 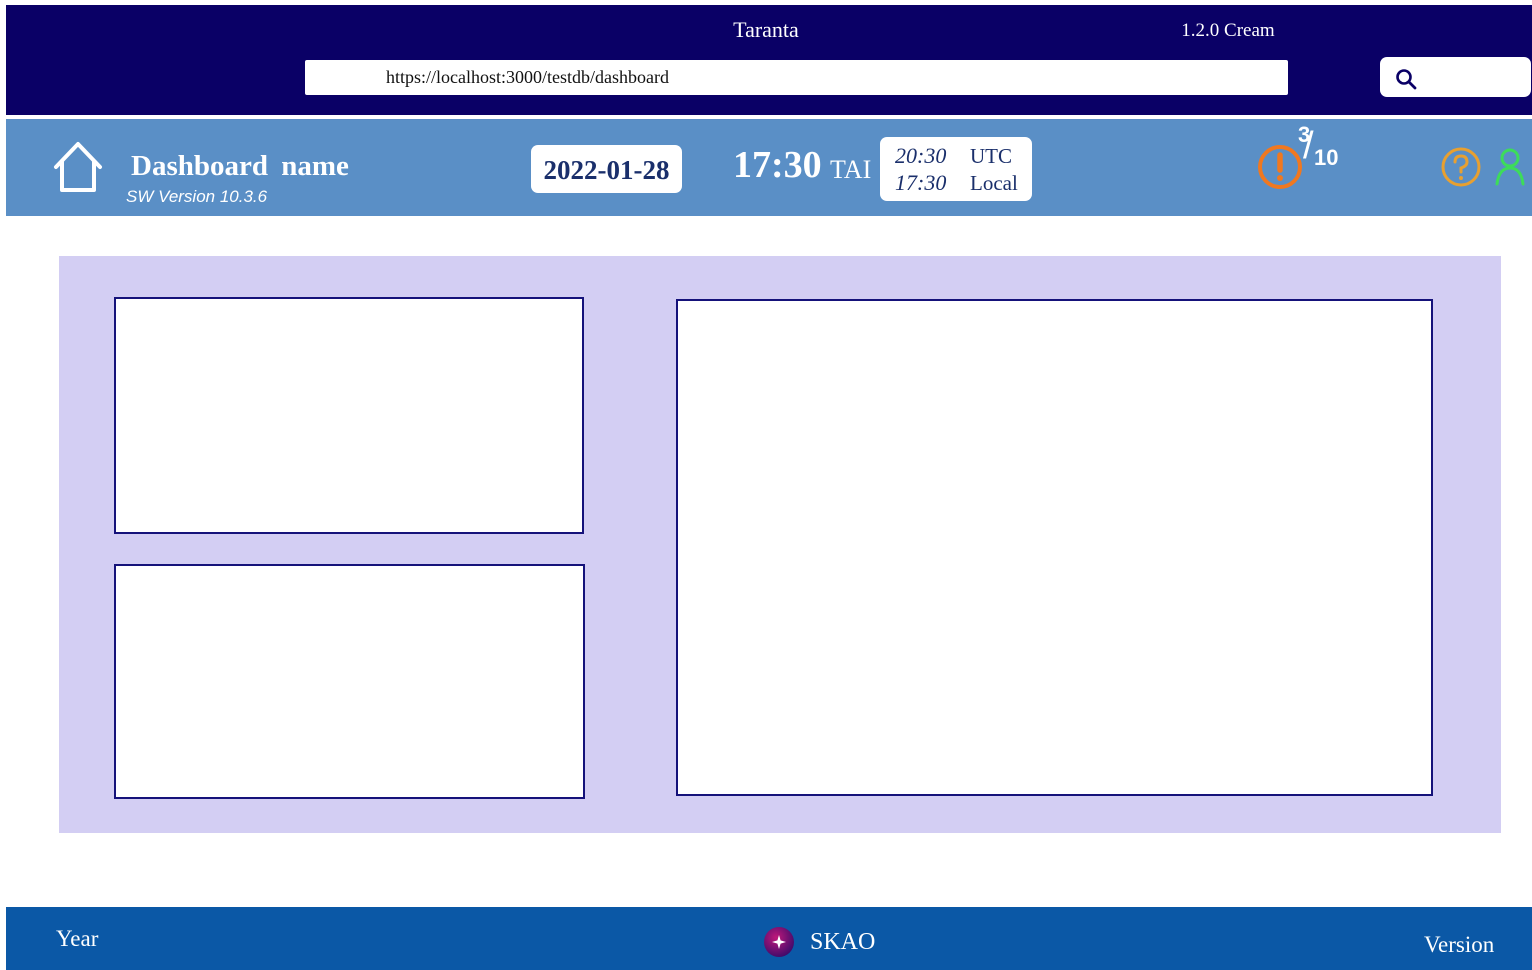 I want to click on local-label: Local, so click(x=994, y=183).